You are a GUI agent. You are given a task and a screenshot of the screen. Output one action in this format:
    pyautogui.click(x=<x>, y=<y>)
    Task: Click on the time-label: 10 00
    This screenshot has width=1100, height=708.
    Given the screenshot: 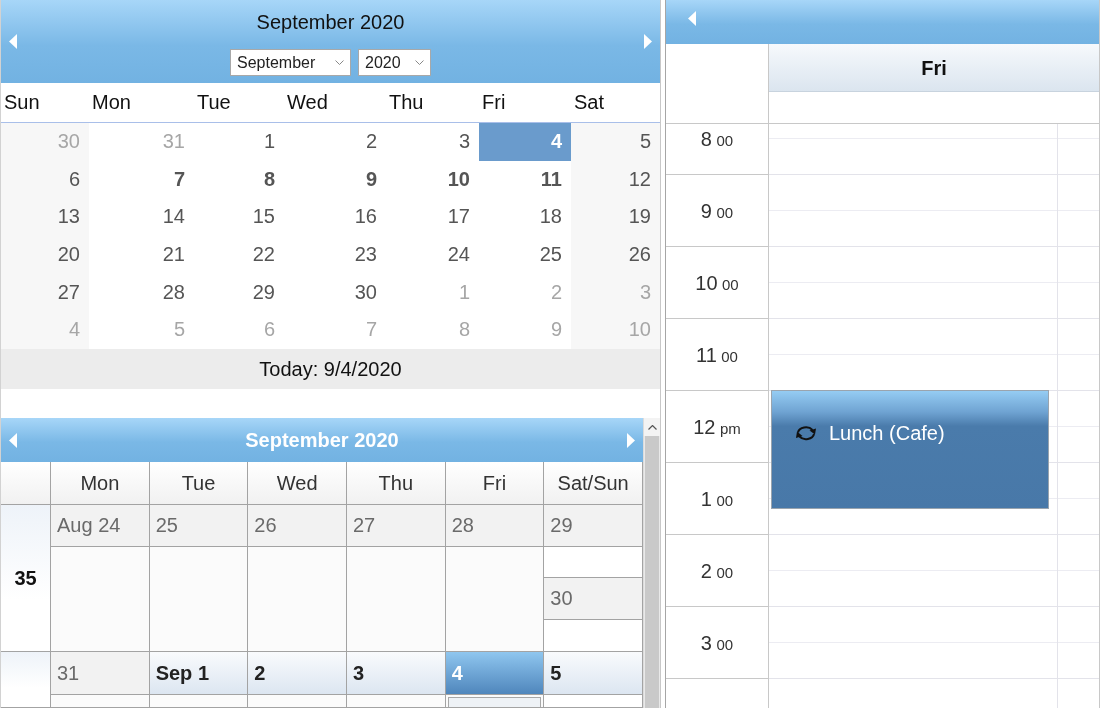 What is the action you would take?
    pyautogui.click(x=717, y=283)
    